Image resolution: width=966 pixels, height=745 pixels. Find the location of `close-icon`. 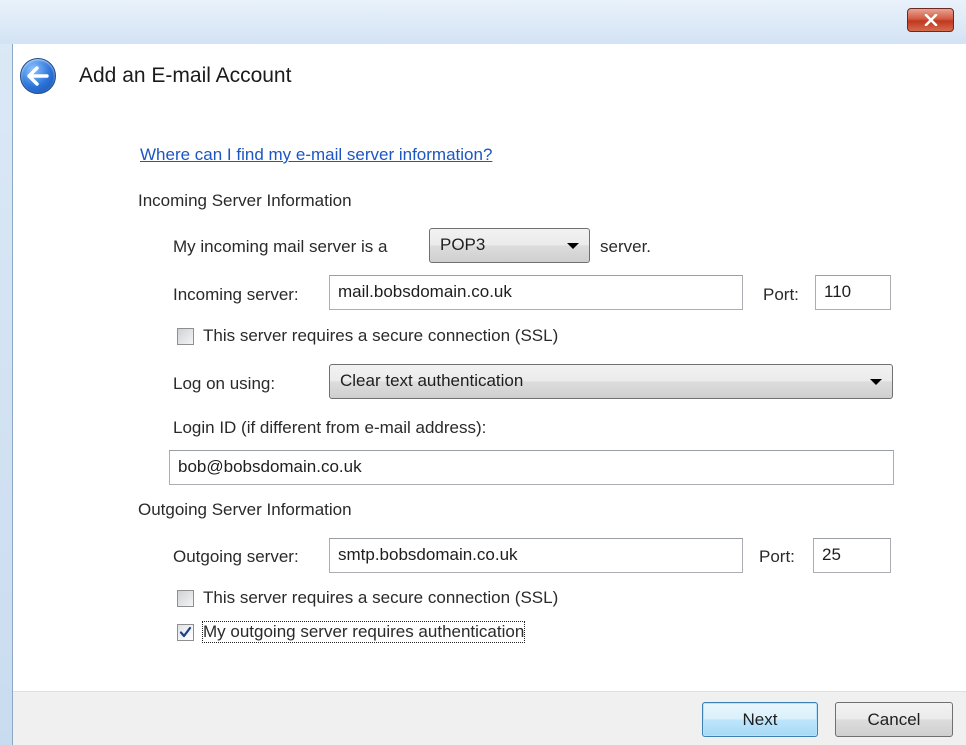

close-icon is located at coordinates (930, 20).